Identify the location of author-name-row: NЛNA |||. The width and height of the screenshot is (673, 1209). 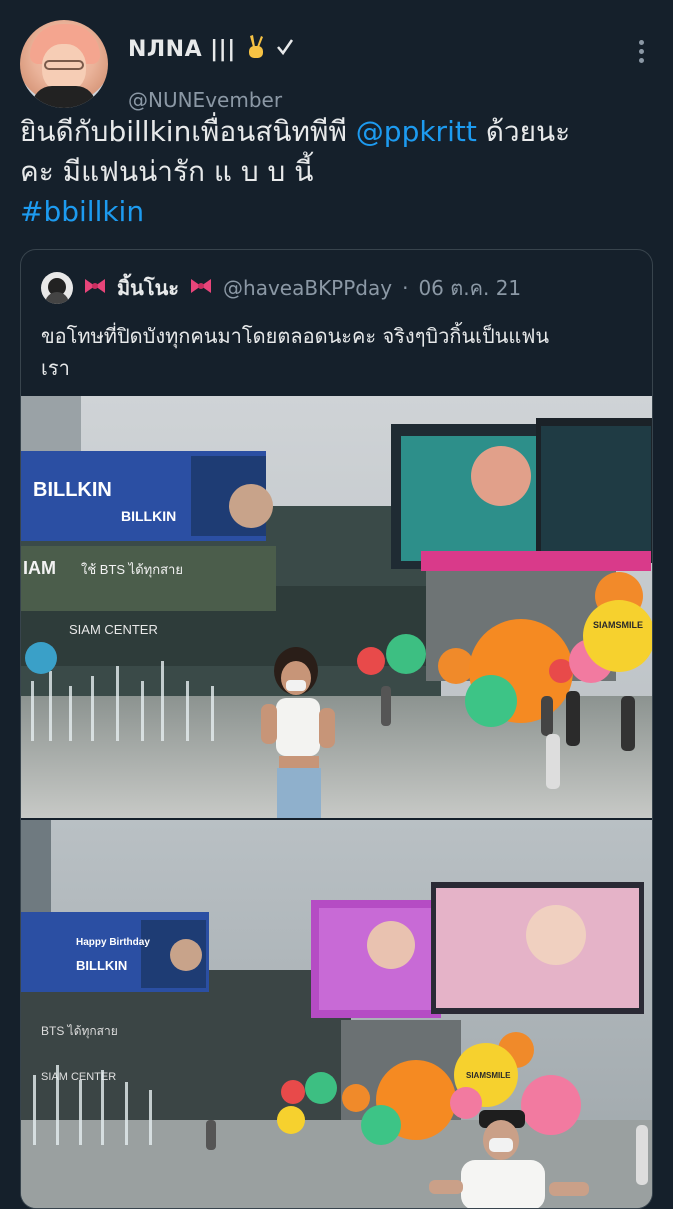
(211, 49).